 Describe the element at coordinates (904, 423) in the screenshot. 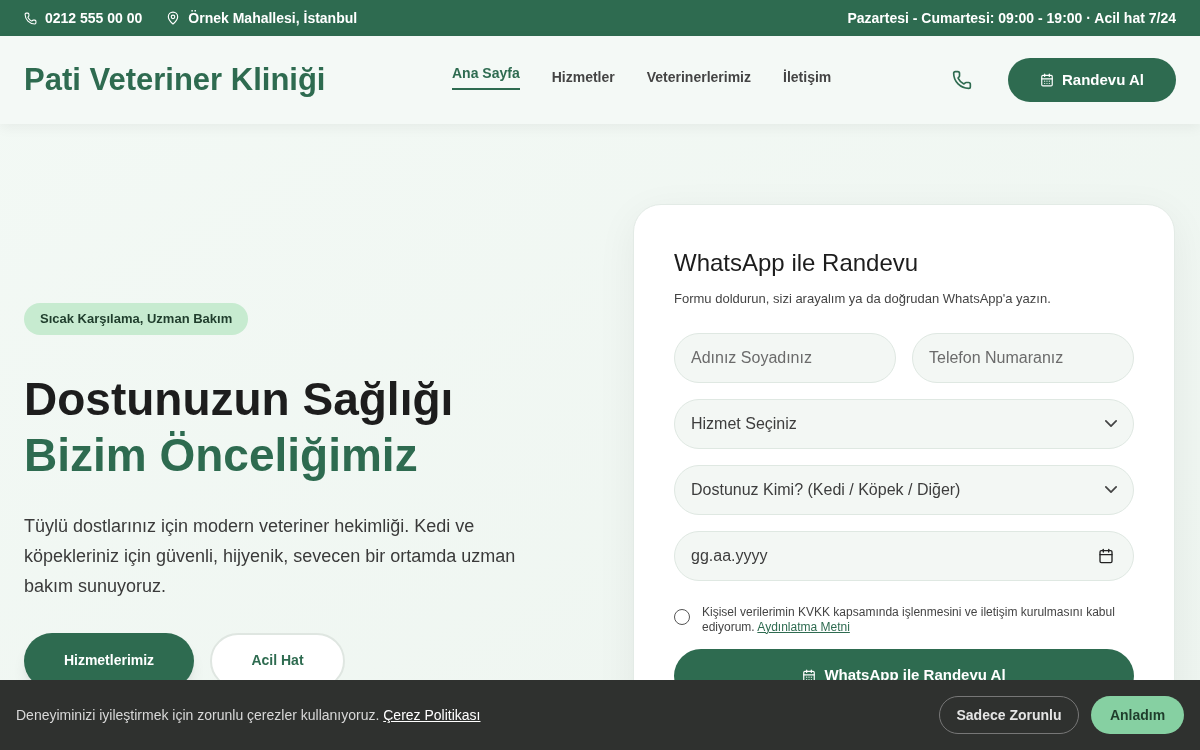

I see `select-field: Hizmet Seçiniz` at that location.